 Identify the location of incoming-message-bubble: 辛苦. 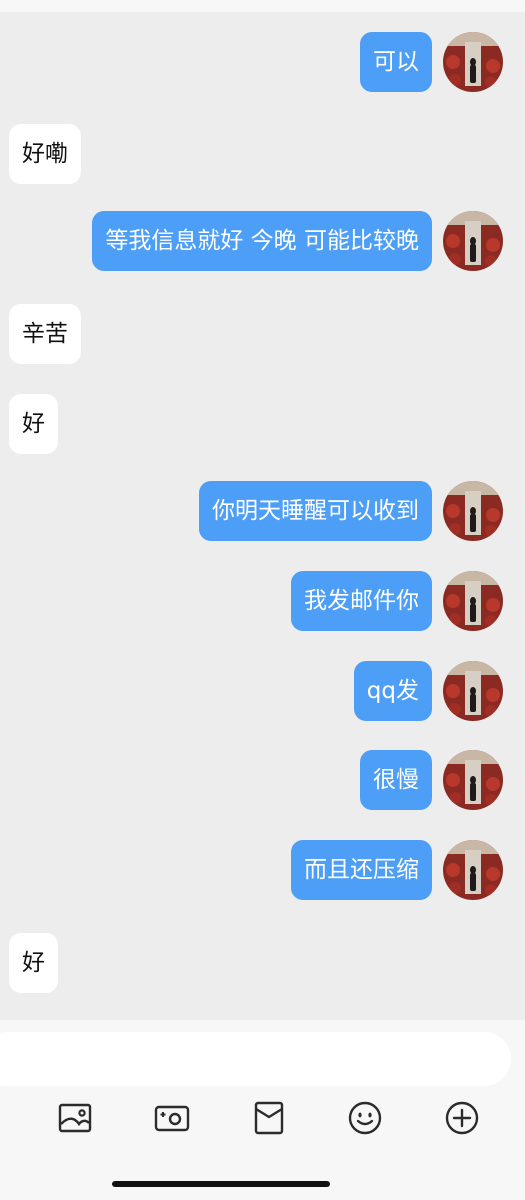
(45, 334).